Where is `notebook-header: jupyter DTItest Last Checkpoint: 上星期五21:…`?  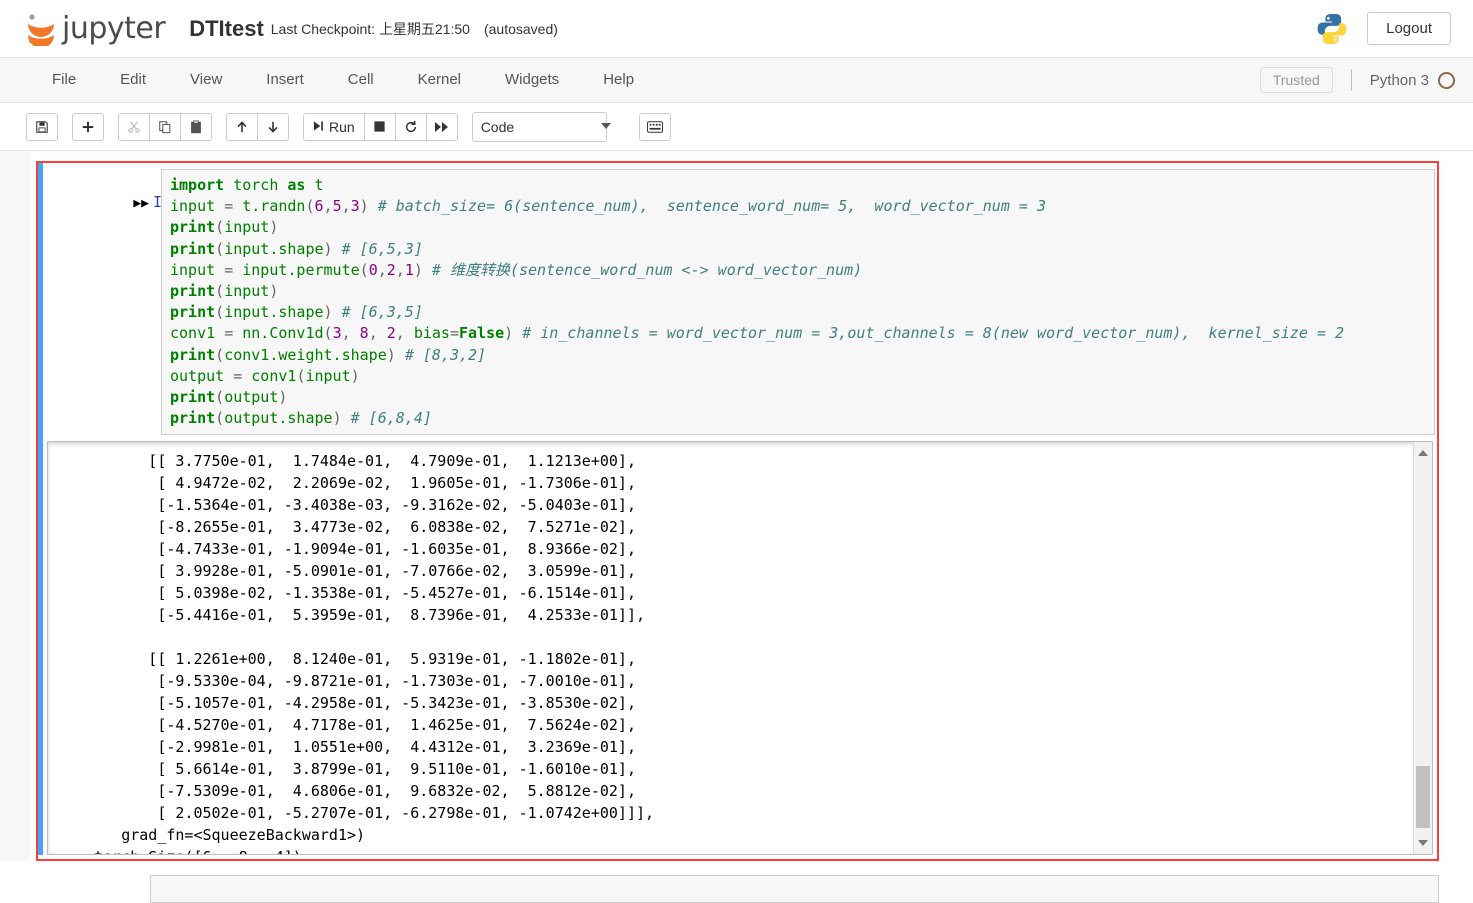
notebook-header: jupyter DTItest Last Checkpoint: 上星期五21:… is located at coordinates (736, 29).